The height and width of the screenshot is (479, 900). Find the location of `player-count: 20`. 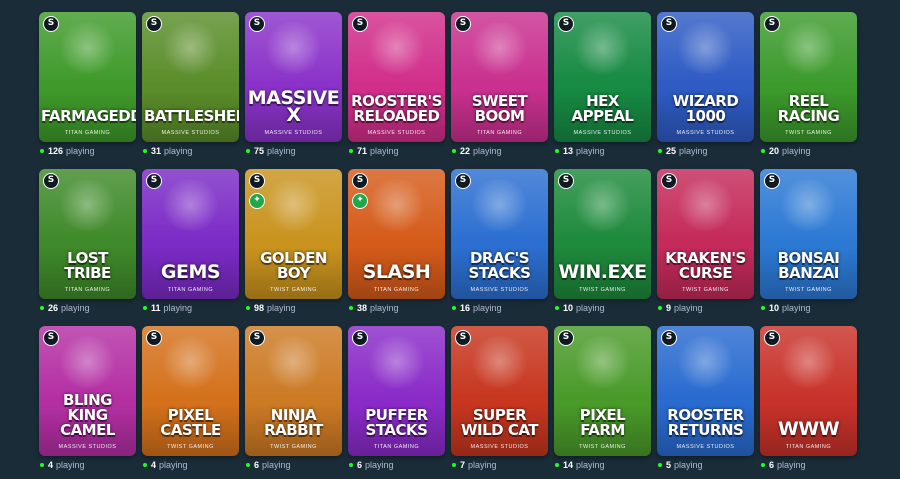

player-count: 20 is located at coordinates (774, 151).